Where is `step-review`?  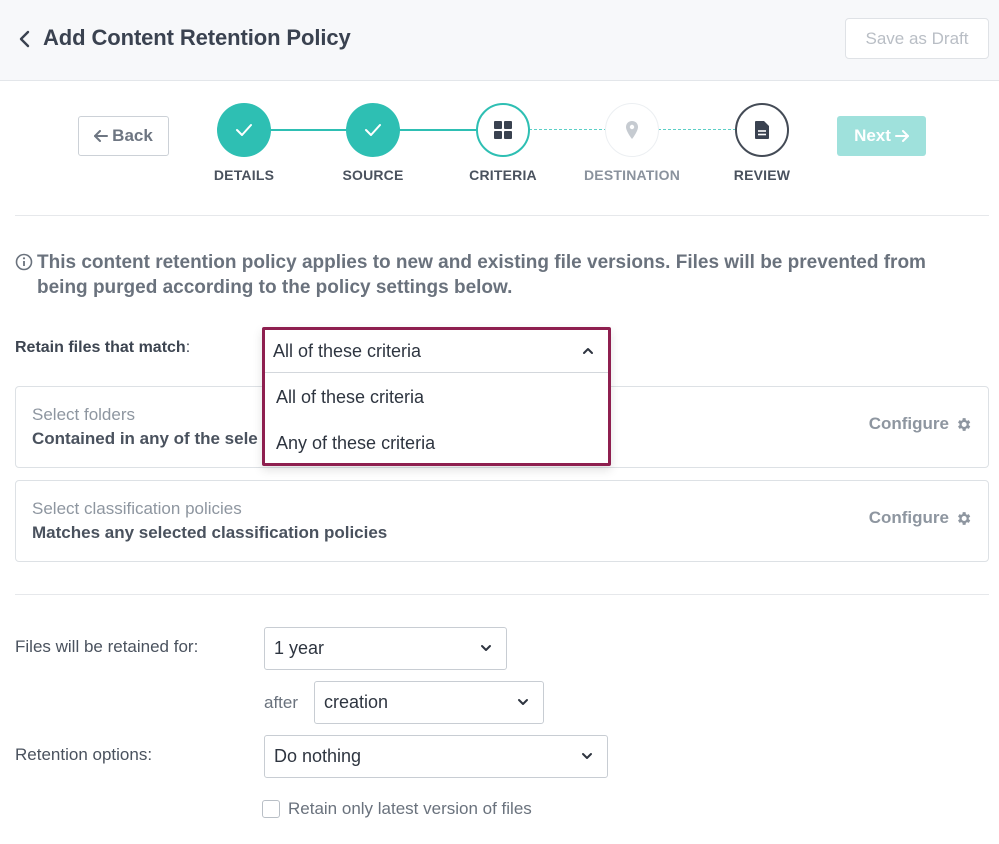 step-review is located at coordinates (762, 130).